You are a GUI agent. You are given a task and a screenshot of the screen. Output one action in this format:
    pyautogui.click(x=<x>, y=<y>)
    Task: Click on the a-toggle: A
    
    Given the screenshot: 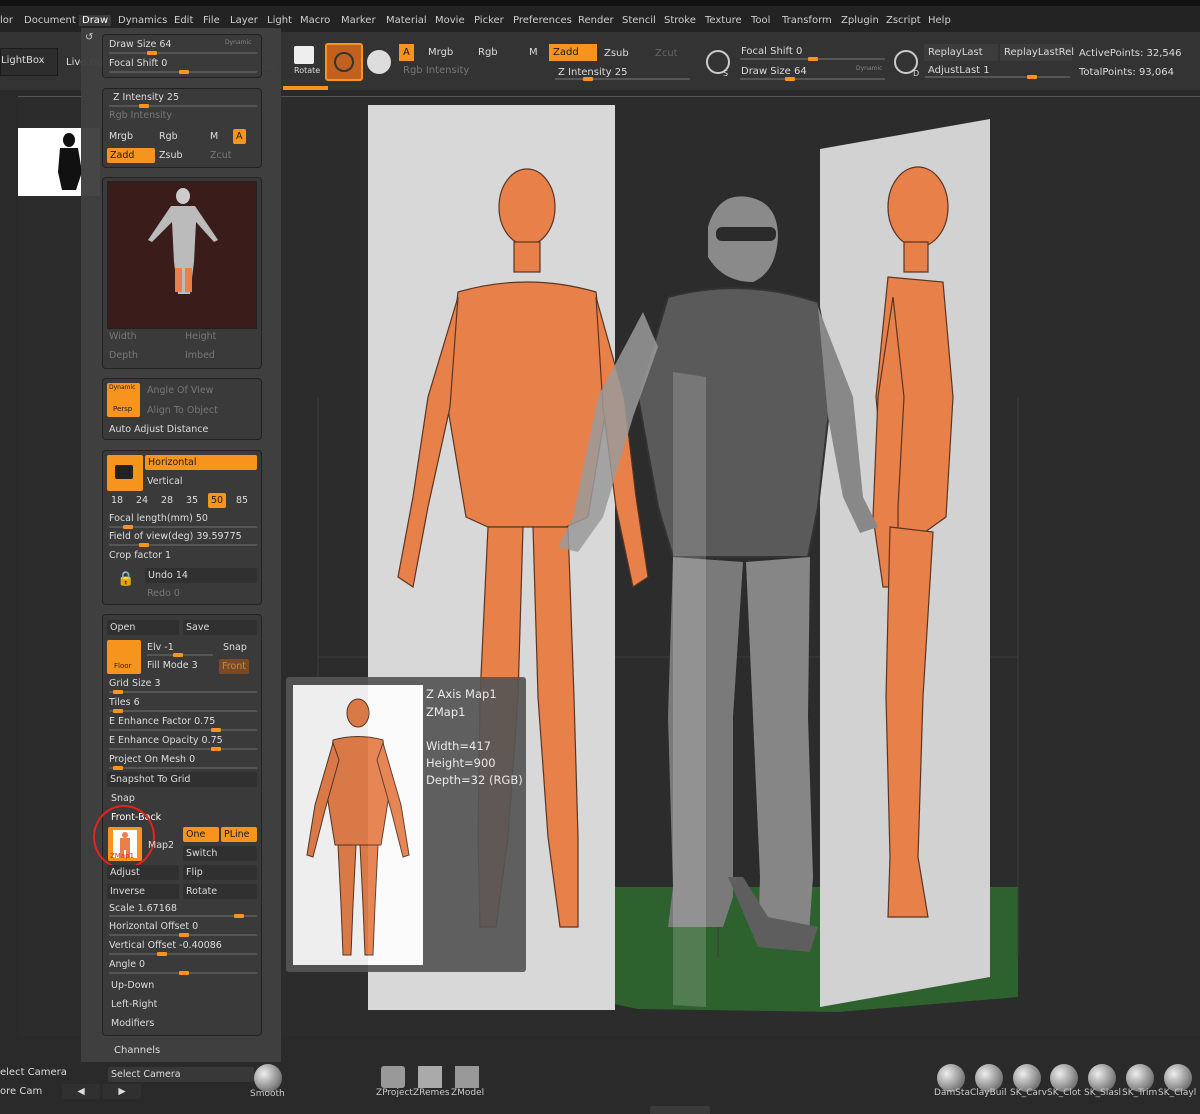 What is the action you would take?
    pyautogui.click(x=406, y=52)
    